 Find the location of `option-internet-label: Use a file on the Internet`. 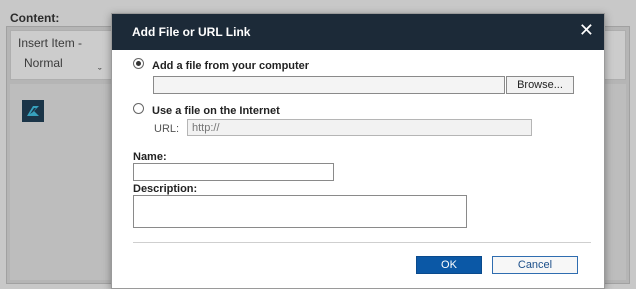

option-internet-label: Use a file on the Internet is located at coordinates (216, 111).